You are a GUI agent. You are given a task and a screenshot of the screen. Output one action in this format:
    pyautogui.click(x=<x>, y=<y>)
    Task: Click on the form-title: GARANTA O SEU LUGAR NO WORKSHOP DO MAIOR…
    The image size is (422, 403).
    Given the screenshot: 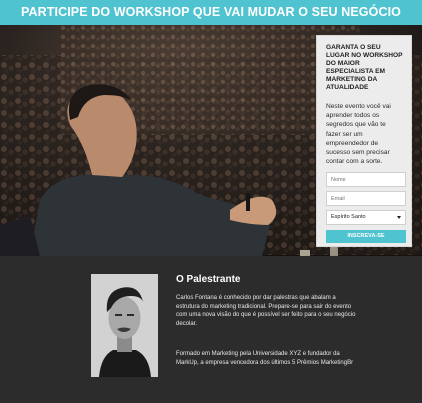 What is the action you would take?
    pyautogui.click(x=364, y=67)
    